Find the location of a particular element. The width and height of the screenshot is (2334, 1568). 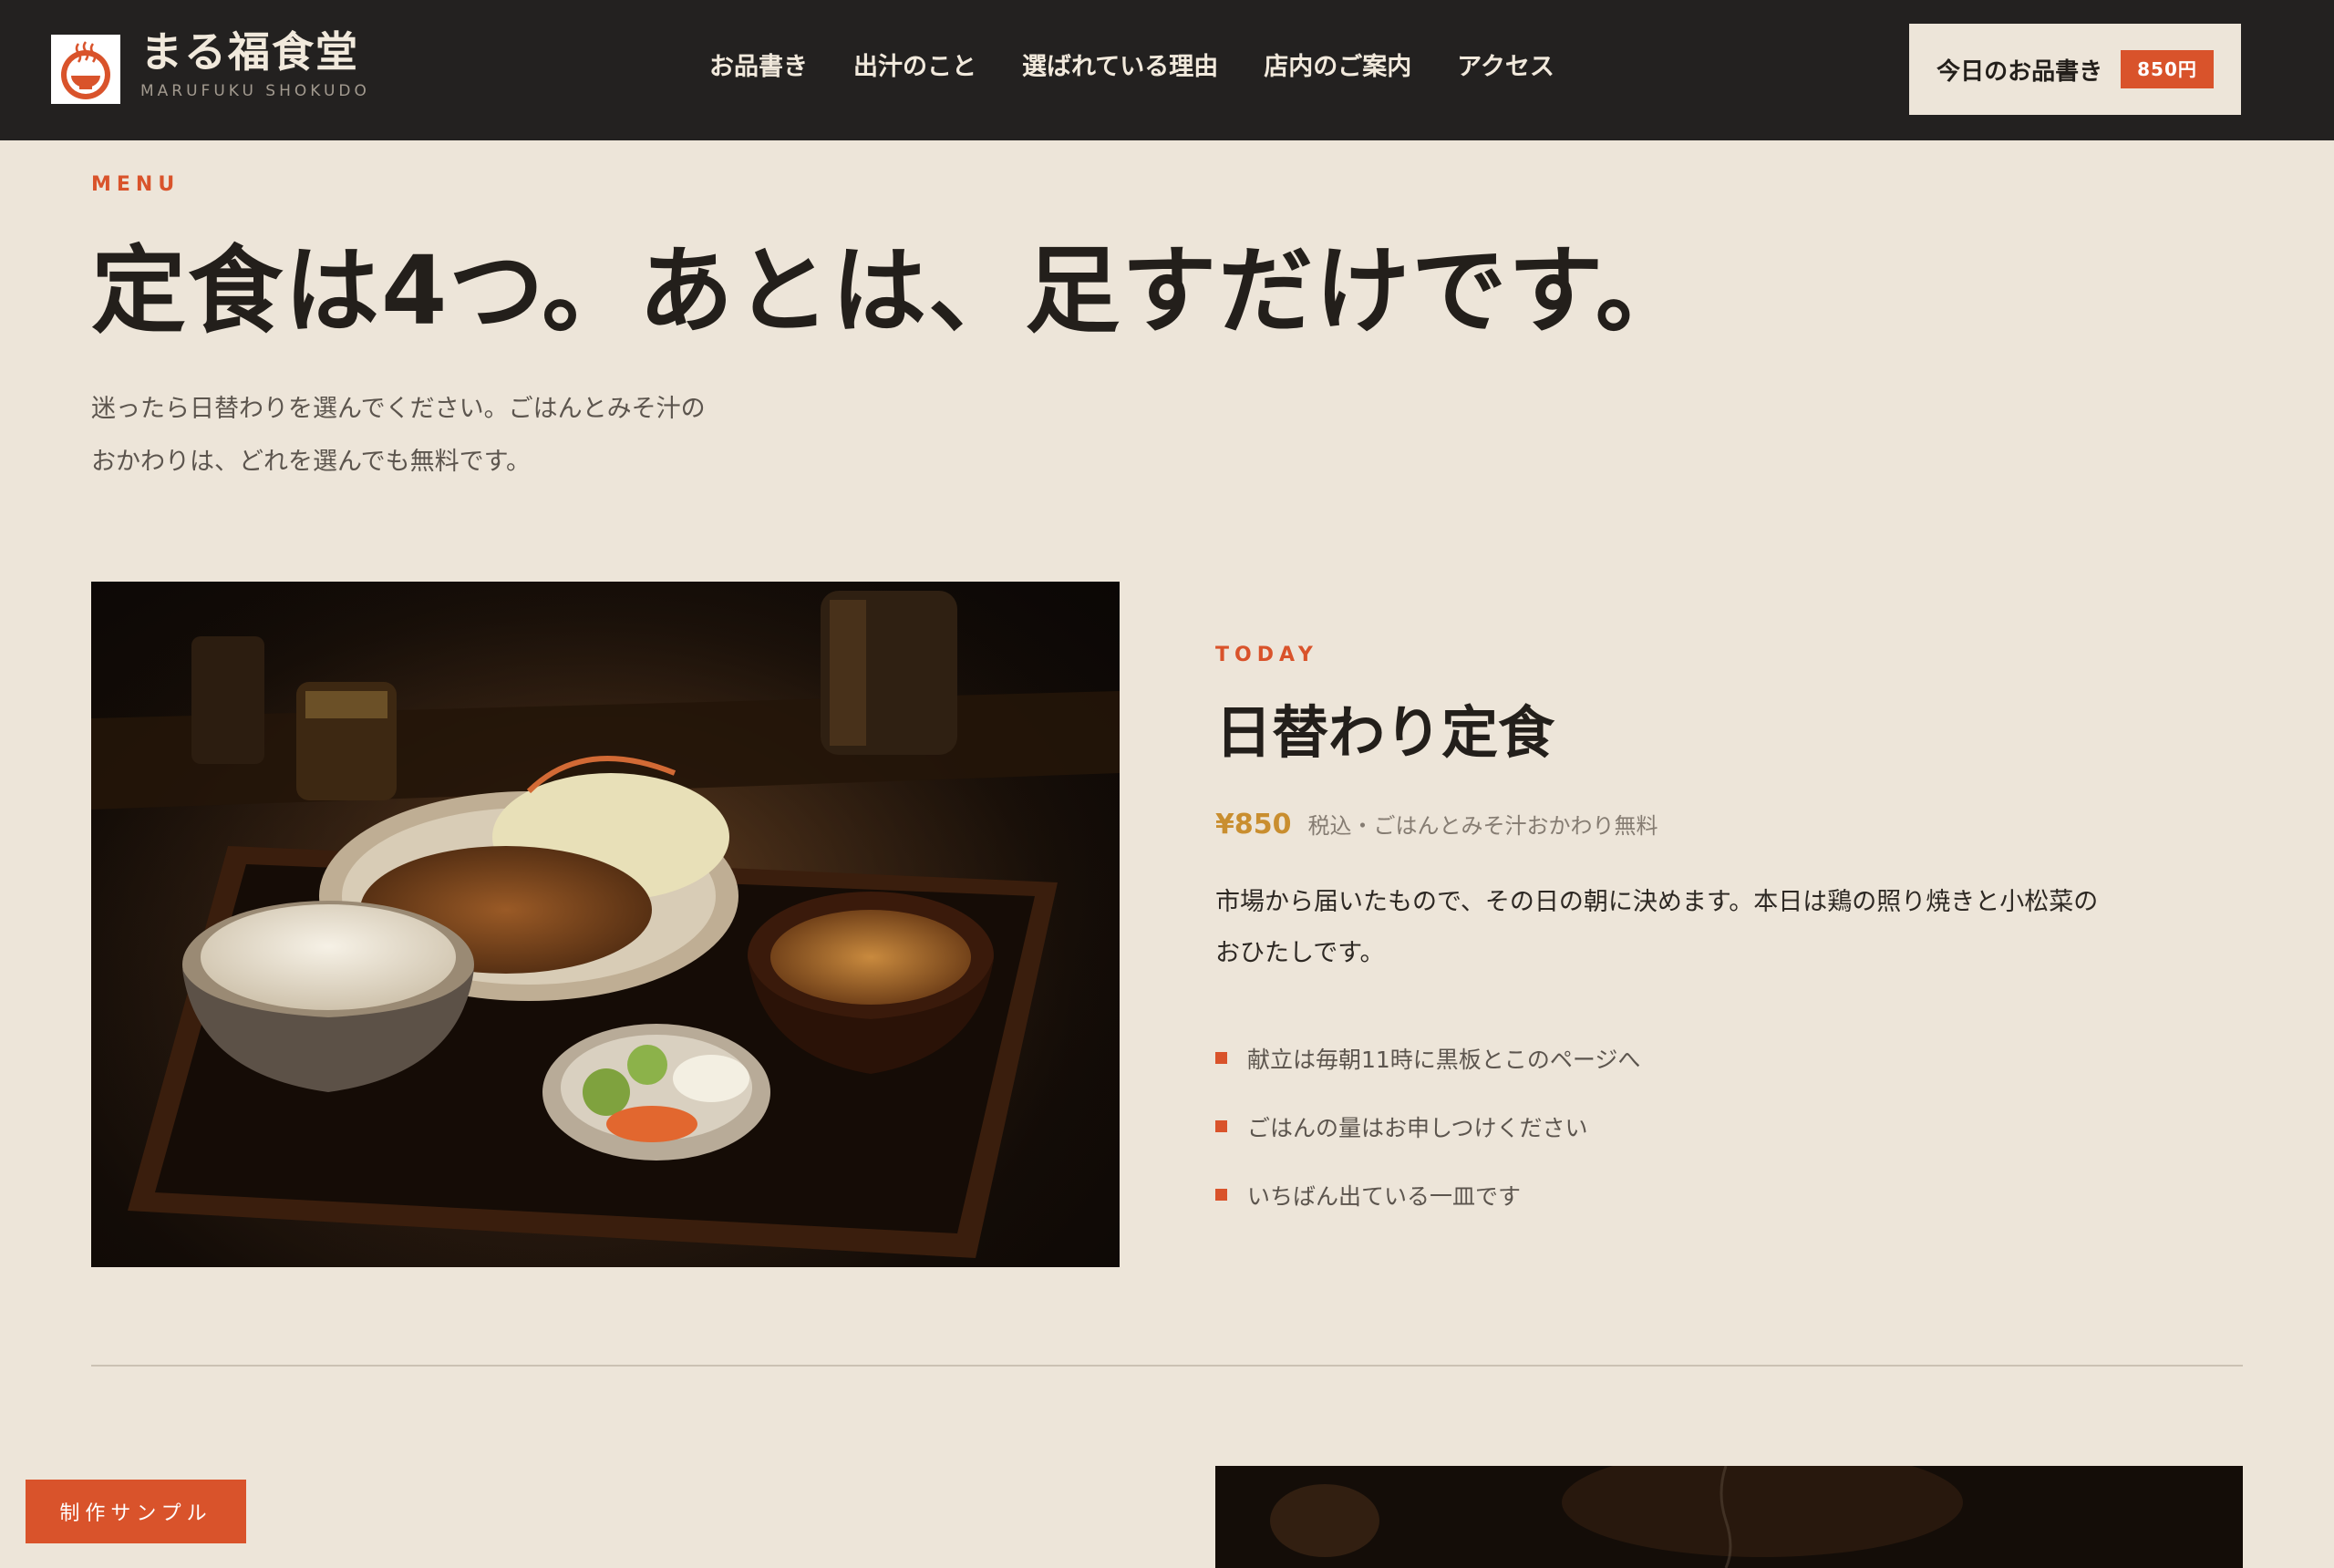

section-divider is located at coordinates (1167, 1366).